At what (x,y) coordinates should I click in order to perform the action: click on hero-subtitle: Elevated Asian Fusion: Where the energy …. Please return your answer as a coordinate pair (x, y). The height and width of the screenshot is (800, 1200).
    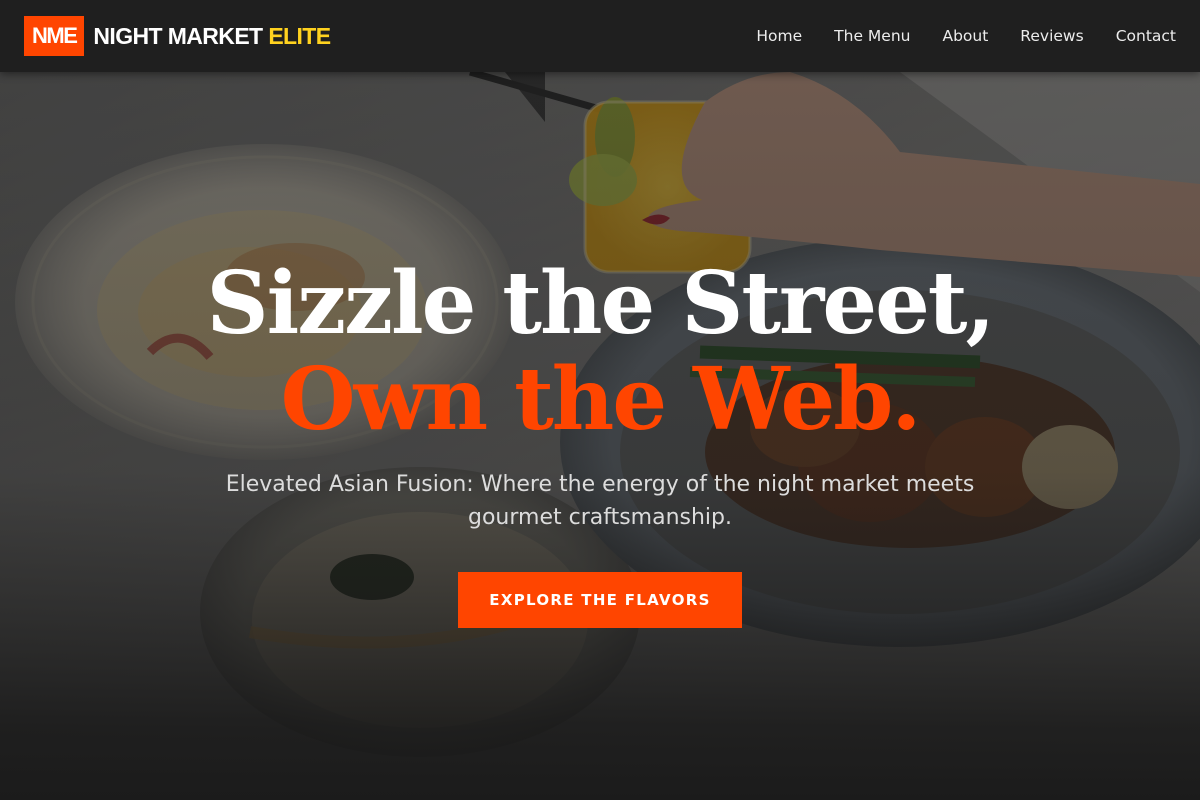
    Looking at the image, I should click on (600, 501).